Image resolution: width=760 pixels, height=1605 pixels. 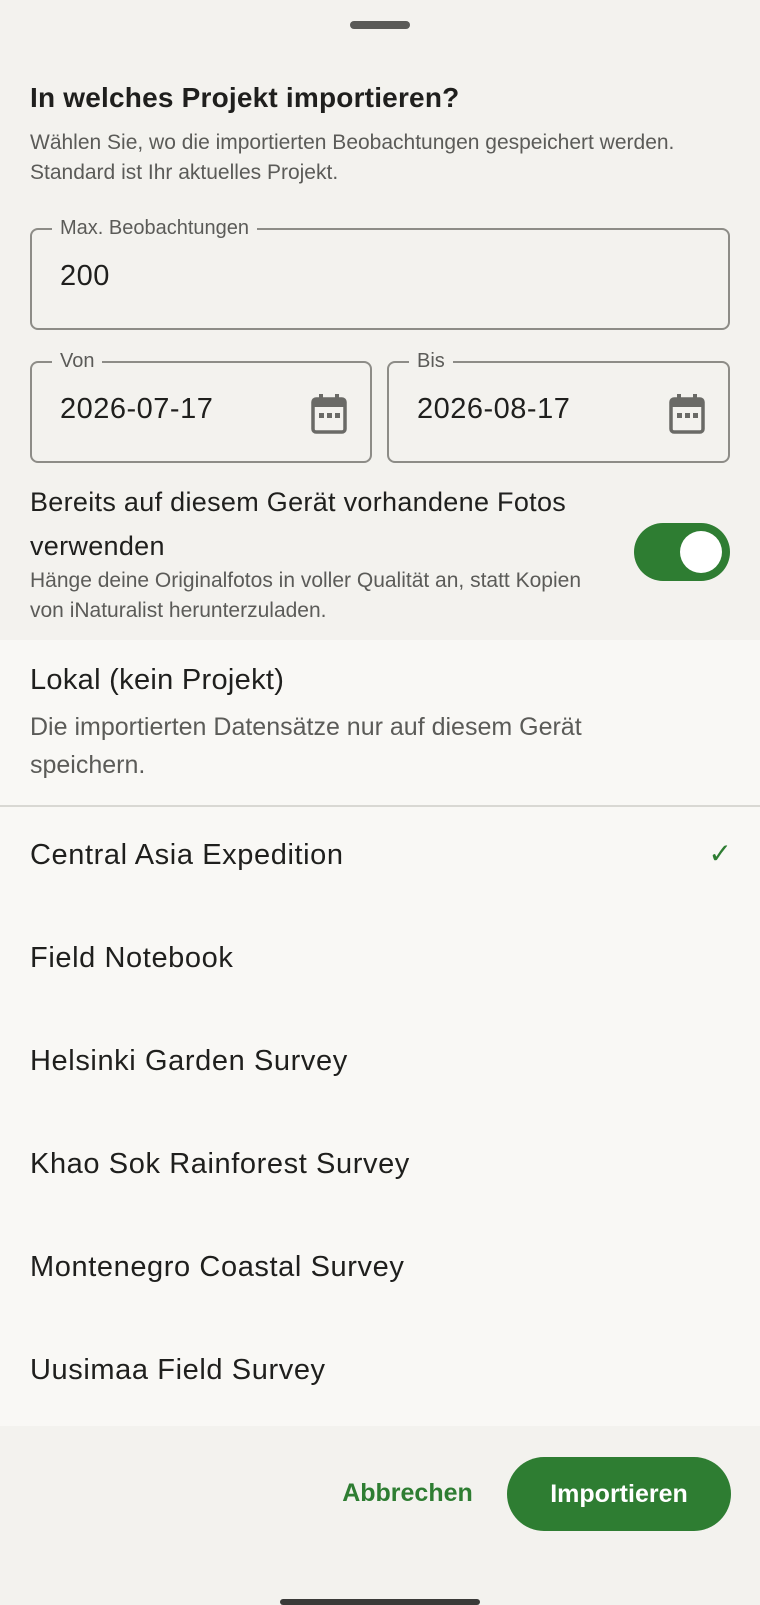 What do you see at coordinates (178, 1370) in the screenshot?
I see `project-name: Uusimaa Field Survey` at bounding box center [178, 1370].